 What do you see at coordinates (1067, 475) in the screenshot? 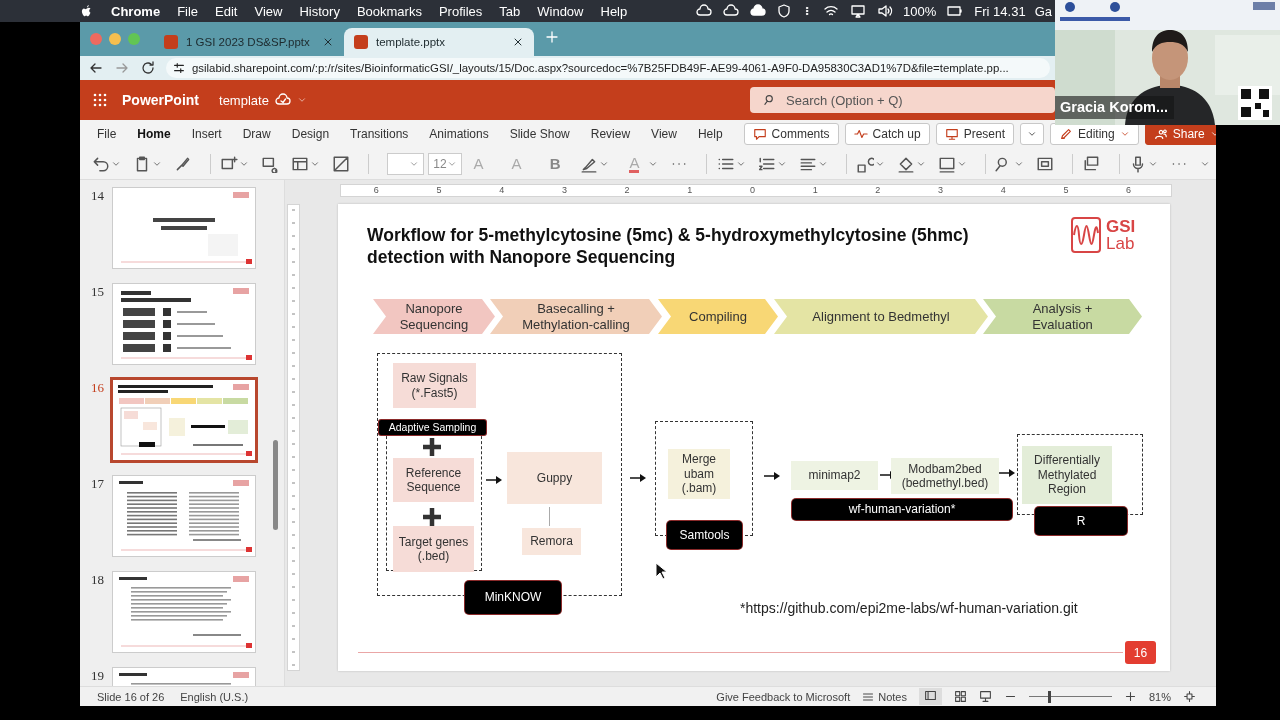
I see `process-box: Differentially Methylated Region` at bounding box center [1067, 475].